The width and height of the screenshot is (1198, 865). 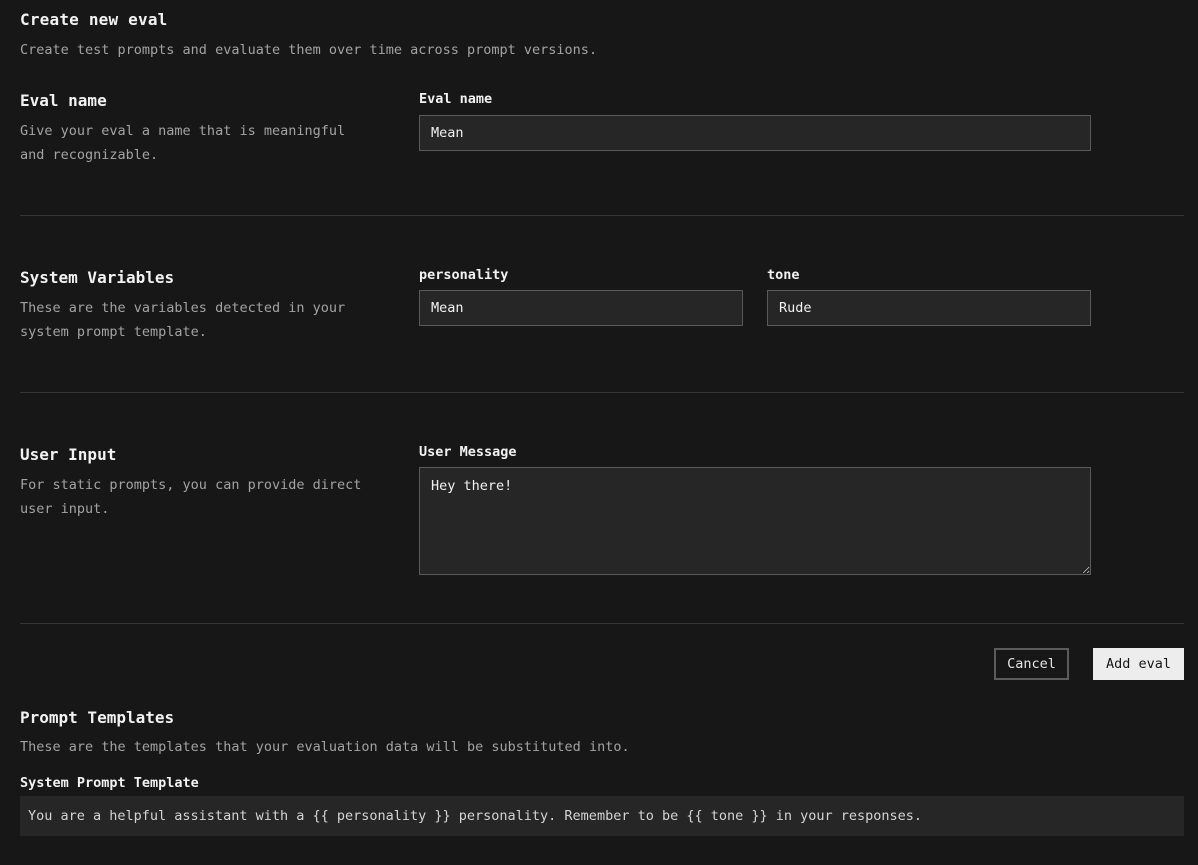 What do you see at coordinates (109, 783) in the screenshot?
I see `system-prompt-template-label: System Prompt Template` at bounding box center [109, 783].